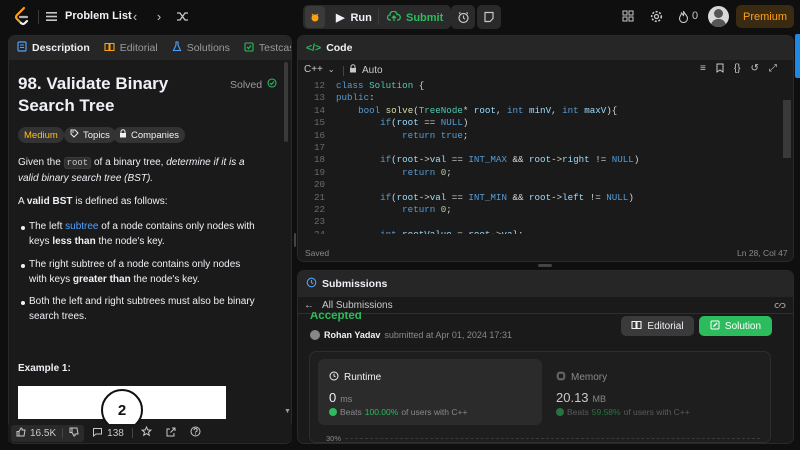  Describe the element at coordinates (348, 305) in the screenshot. I see `all-submissions-link: ← All Submissions` at that location.